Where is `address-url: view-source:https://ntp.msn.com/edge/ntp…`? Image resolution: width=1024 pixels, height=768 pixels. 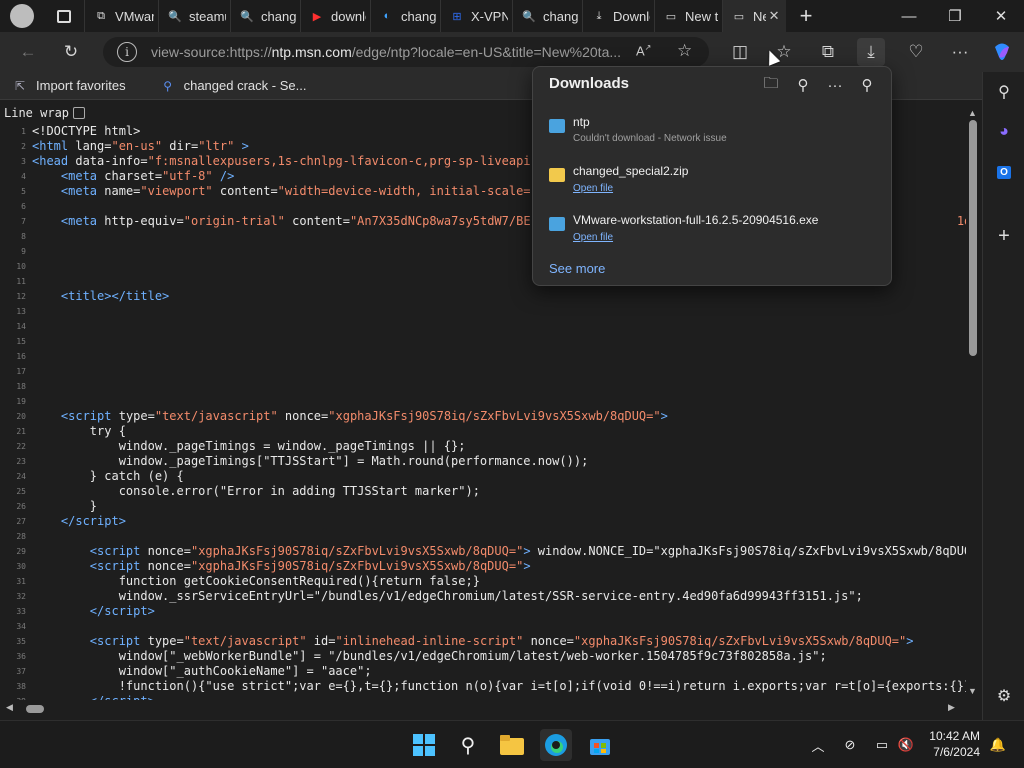 address-url: view-source:https://ntp.msn.com/edge/ntp… is located at coordinates (391, 52).